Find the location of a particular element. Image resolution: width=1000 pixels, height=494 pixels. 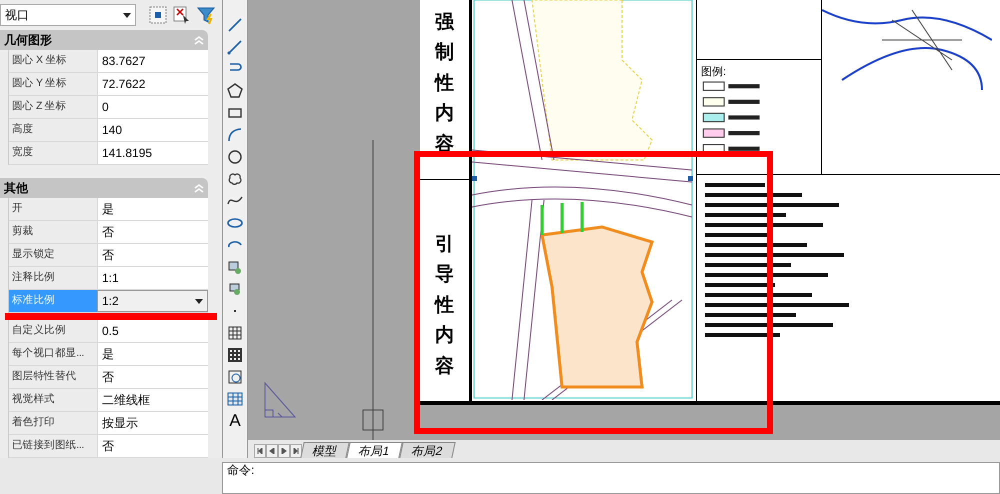

tab-prev-icon is located at coordinates (272, 451).